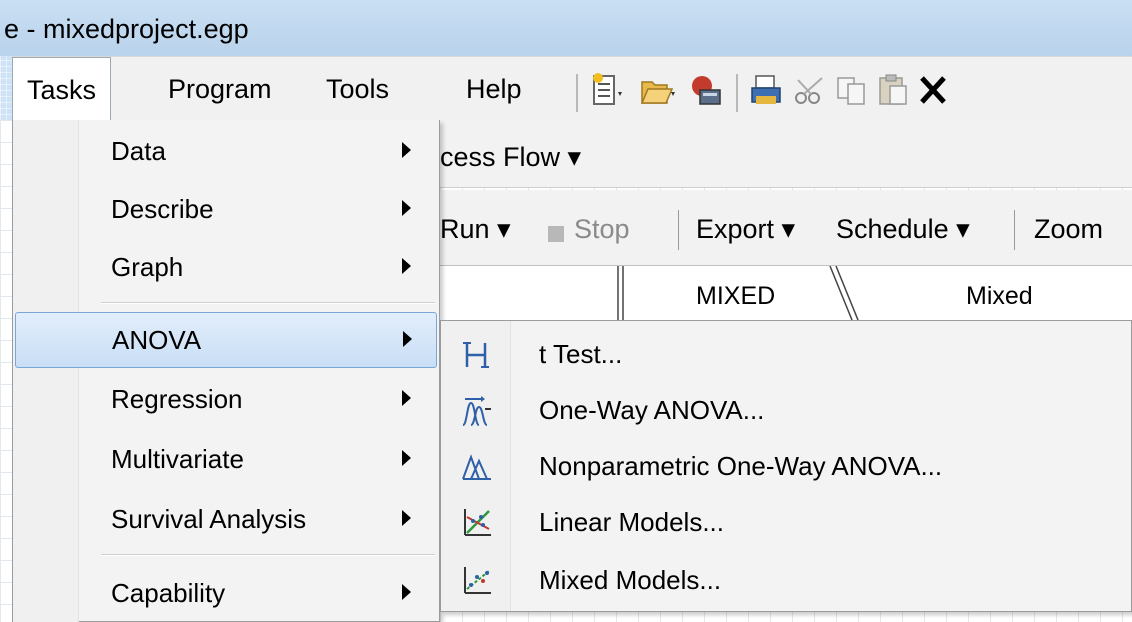  Describe the element at coordinates (1068, 229) in the screenshot. I see `zoom-button: Zoom` at that location.